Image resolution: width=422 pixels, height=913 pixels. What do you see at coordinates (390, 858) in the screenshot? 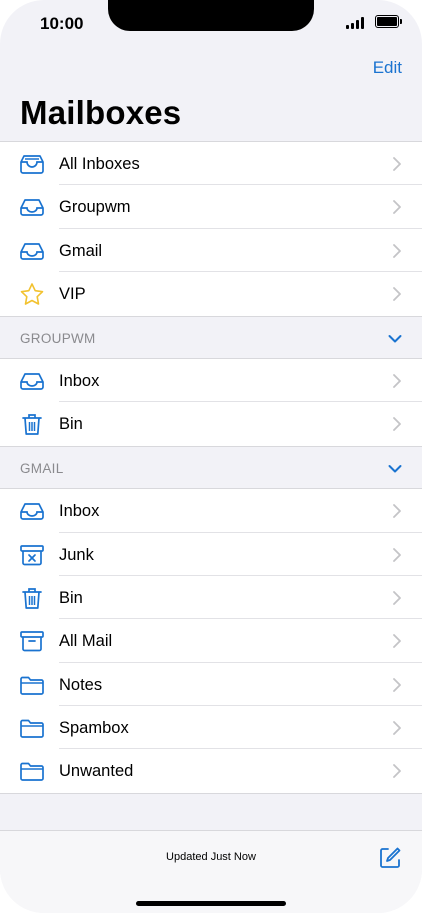
I see `compose-icon` at bounding box center [390, 858].